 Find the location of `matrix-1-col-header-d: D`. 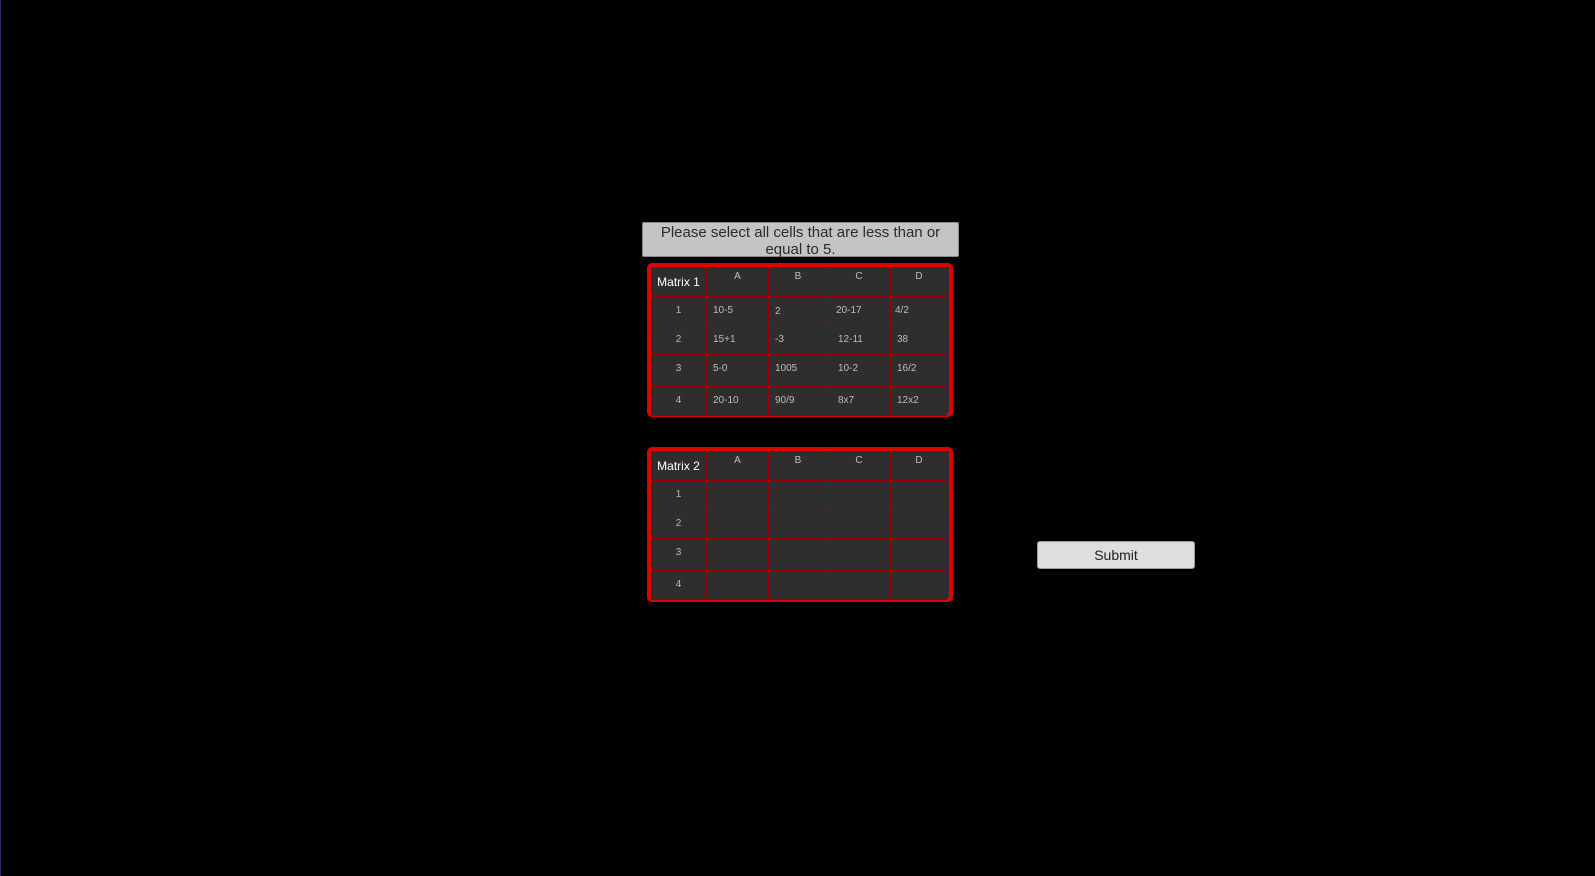

matrix-1-col-header-d: D is located at coordinates (919, 282).